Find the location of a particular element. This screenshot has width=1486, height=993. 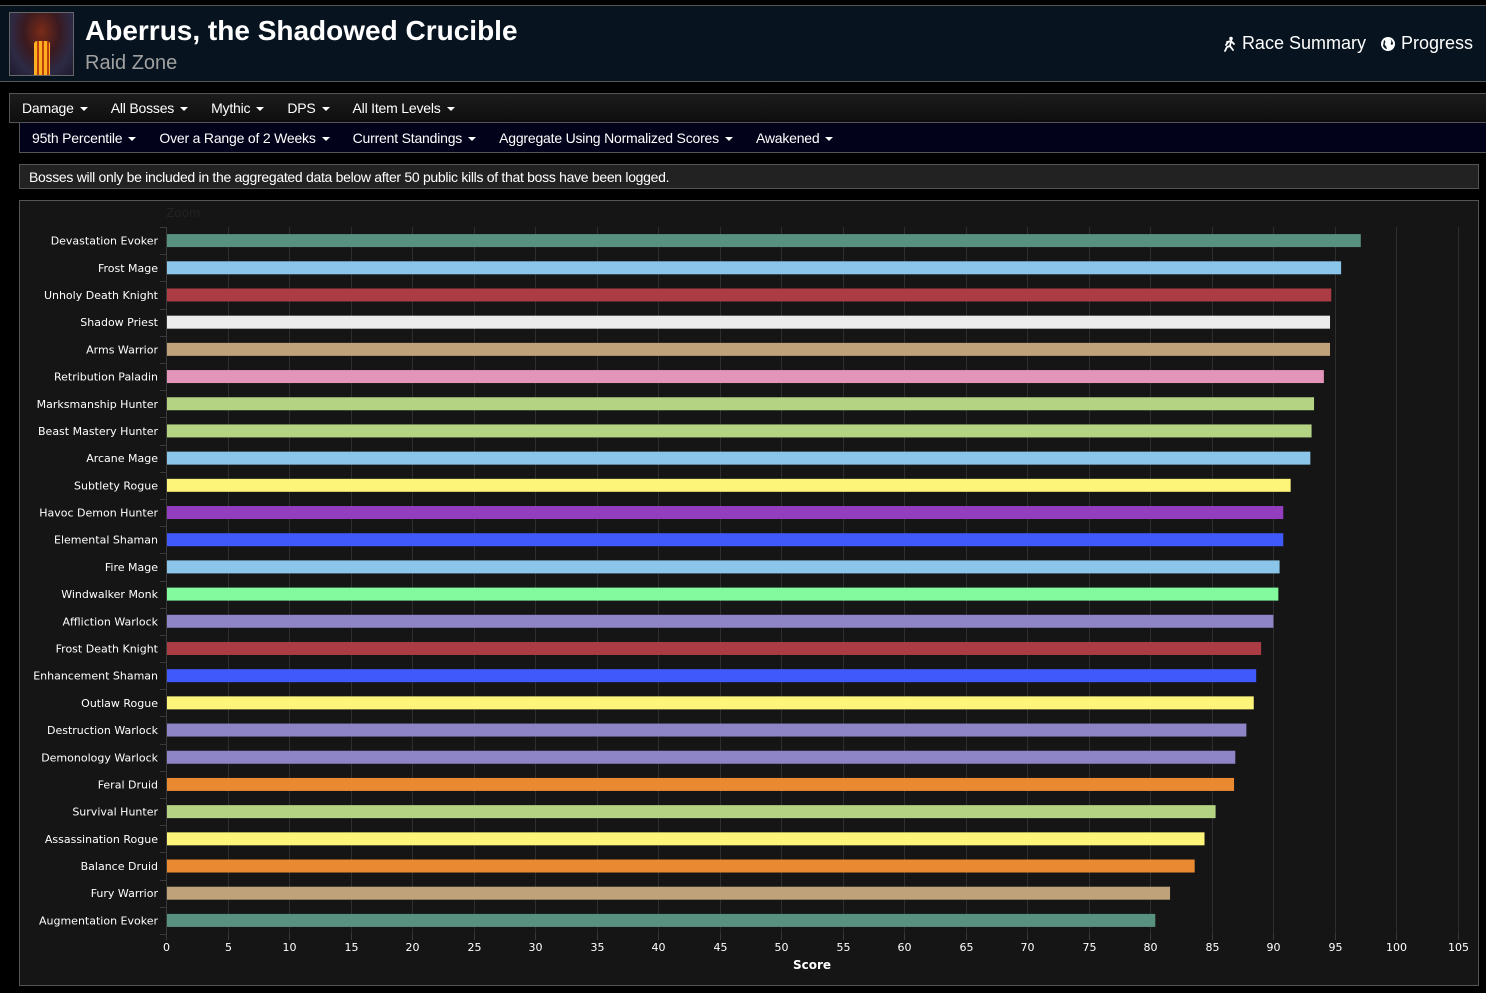

category-label: Elemental Shaman is located at coordinates (106, 540).